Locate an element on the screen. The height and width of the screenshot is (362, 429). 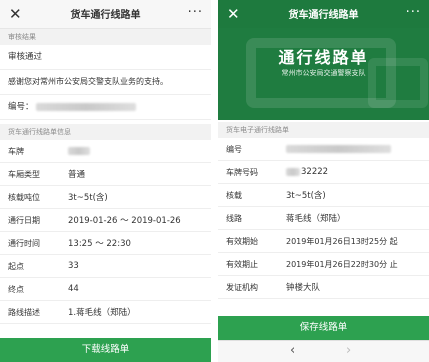
row-value: 蒋毛线（郑陆） is located at coordinates (316, 219).